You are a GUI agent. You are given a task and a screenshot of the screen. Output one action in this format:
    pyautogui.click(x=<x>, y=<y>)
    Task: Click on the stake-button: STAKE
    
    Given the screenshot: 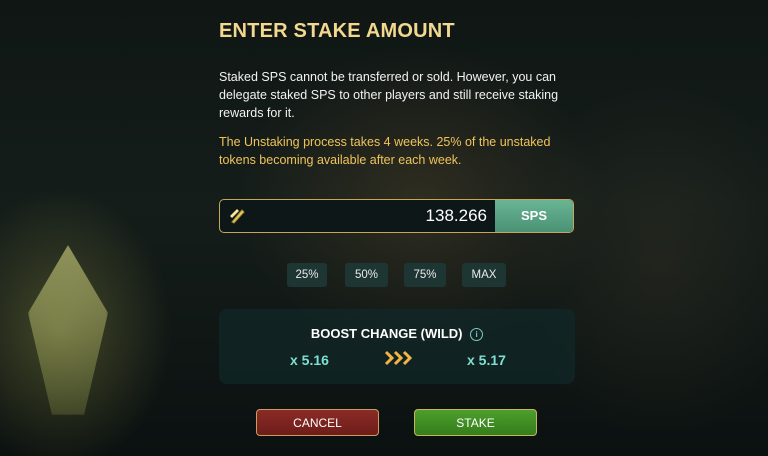 What is the action you would take?
    pyautogui.click(x=475, y=422)
    